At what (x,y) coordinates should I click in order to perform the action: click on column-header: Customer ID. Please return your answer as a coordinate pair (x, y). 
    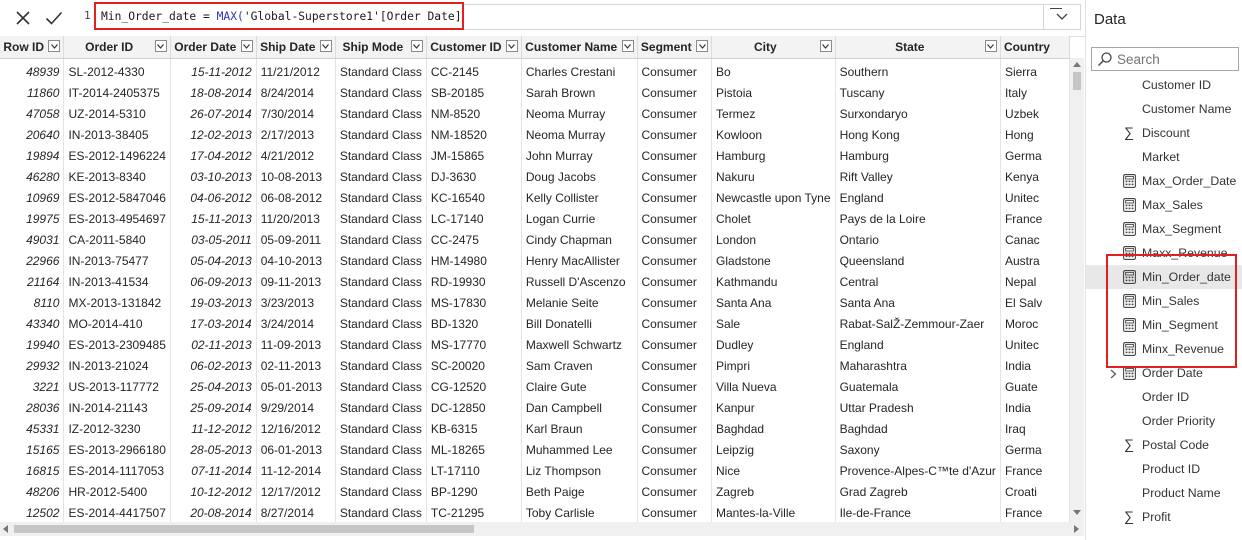
    Looking at the image, I should click on (474, 47).